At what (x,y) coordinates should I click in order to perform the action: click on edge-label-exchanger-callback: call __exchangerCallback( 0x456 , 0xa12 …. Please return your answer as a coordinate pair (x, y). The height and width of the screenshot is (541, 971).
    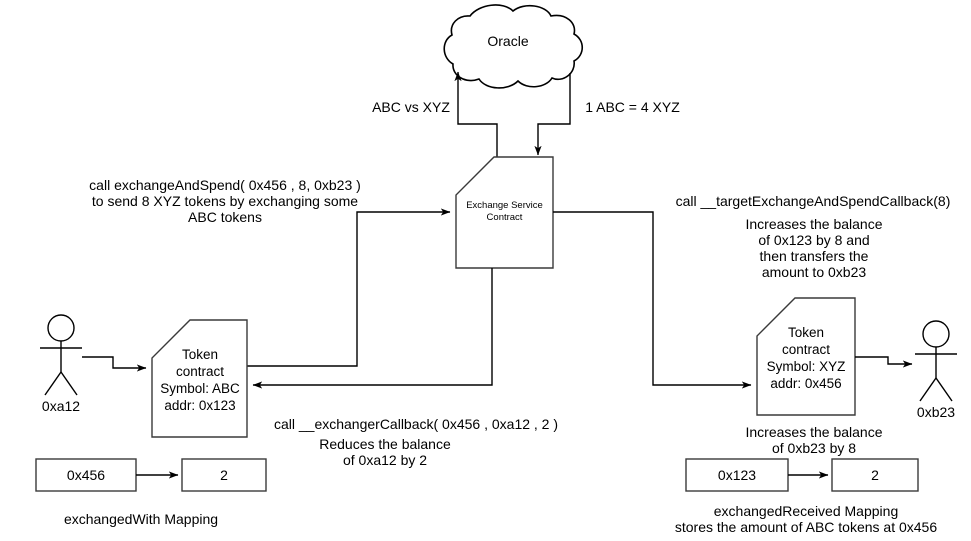
    Looking at the image, I should click on (416, 424).